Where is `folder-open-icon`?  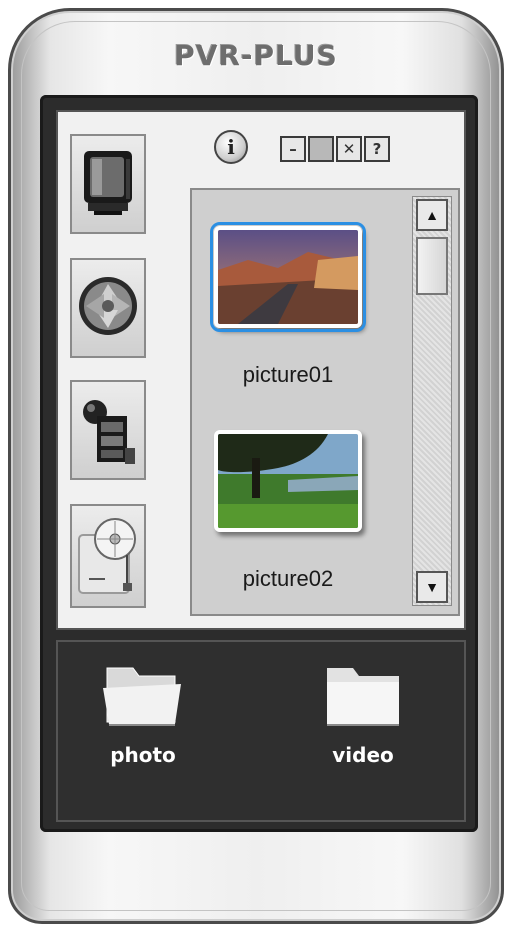
folder-open-icon is located at coordinates (143, 701).